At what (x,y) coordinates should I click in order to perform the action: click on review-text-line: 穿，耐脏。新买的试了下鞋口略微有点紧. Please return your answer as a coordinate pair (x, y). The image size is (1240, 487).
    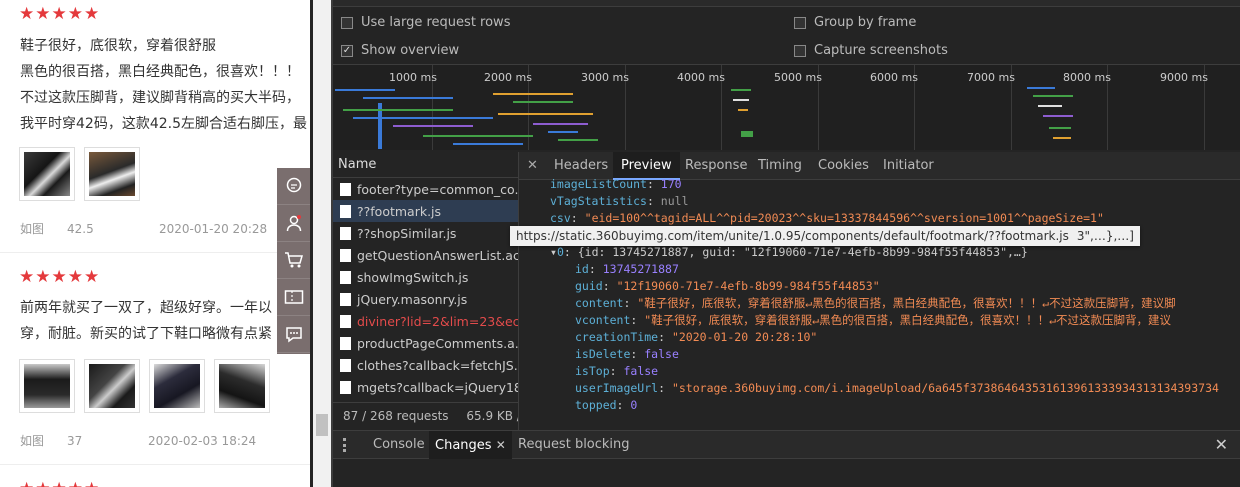
    Looking at the image, I should click on (146, 334).